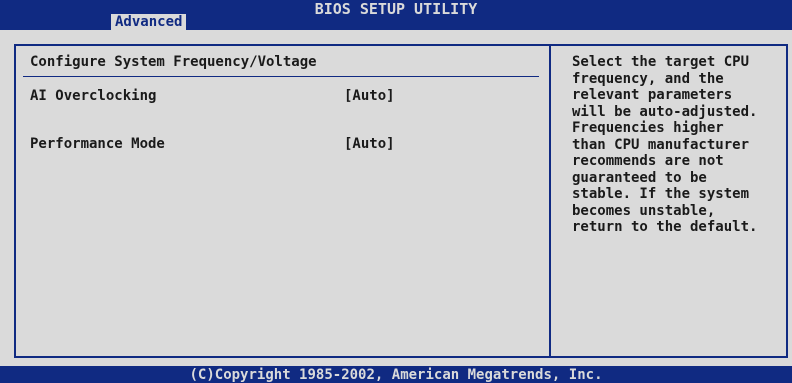  What do you see at coordinates (644, 210) in the screenshot?
I see `help-line: becomes unstable,` at bounding box center [644, 210].